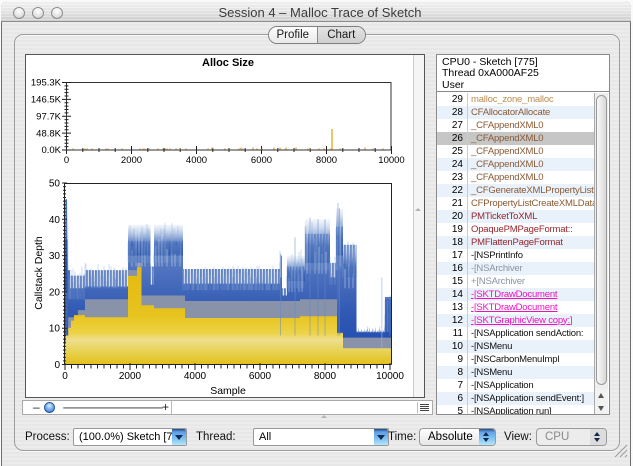 The height and width of the screenshot is (466, 633). What do you see at coordinates (55, 292) in the screenshot?
I see `svg-text: 20` at bounding box center [55, 292].